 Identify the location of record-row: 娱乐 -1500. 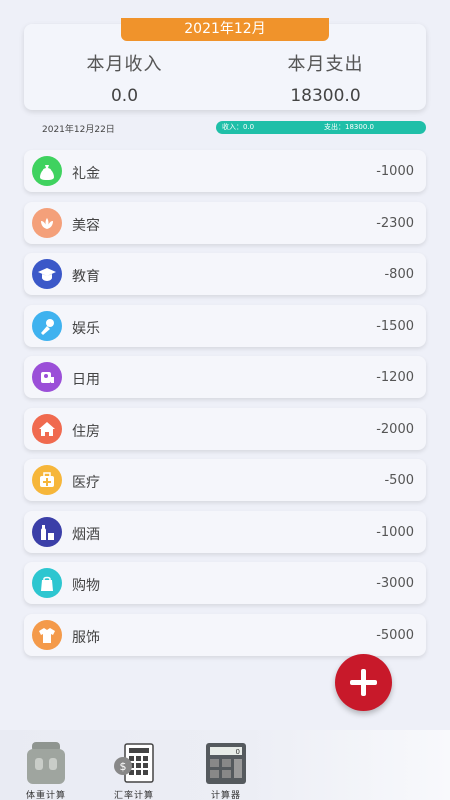
(225, 325).